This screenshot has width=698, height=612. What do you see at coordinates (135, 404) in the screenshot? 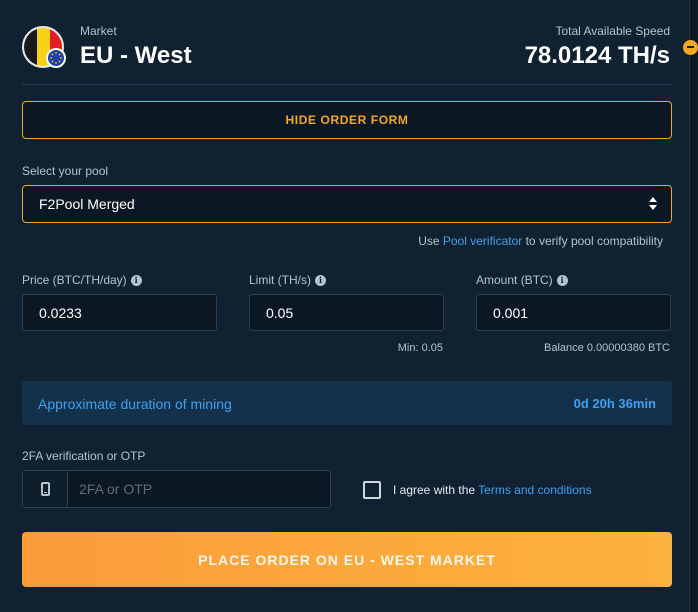
I see `duration-label: Approximate duration of mining` at bounding box center [135, 404].